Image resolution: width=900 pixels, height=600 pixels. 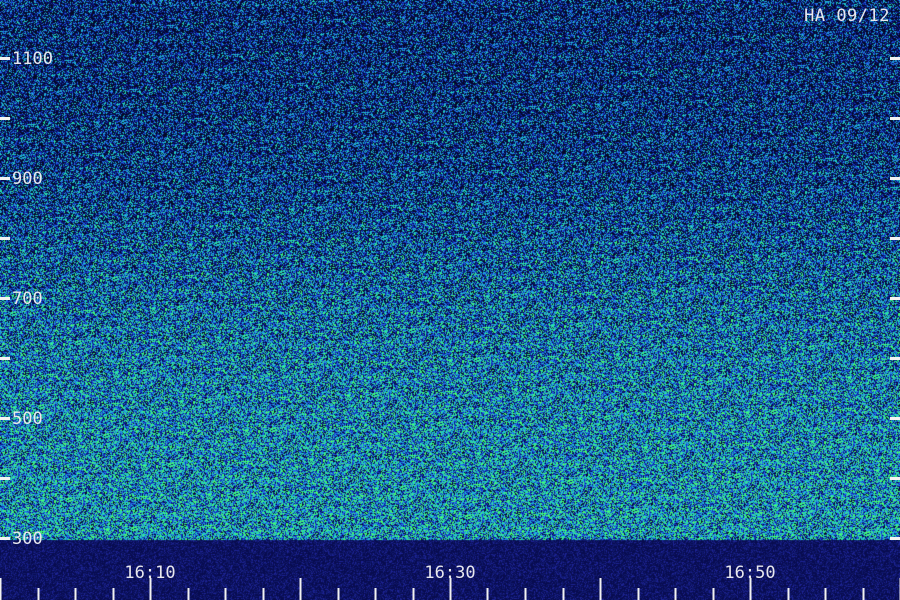 What do you see at coordinates (27, 179) in the screenshot?
I see `y-tick-label: 900` at bounding box center [27, 179].